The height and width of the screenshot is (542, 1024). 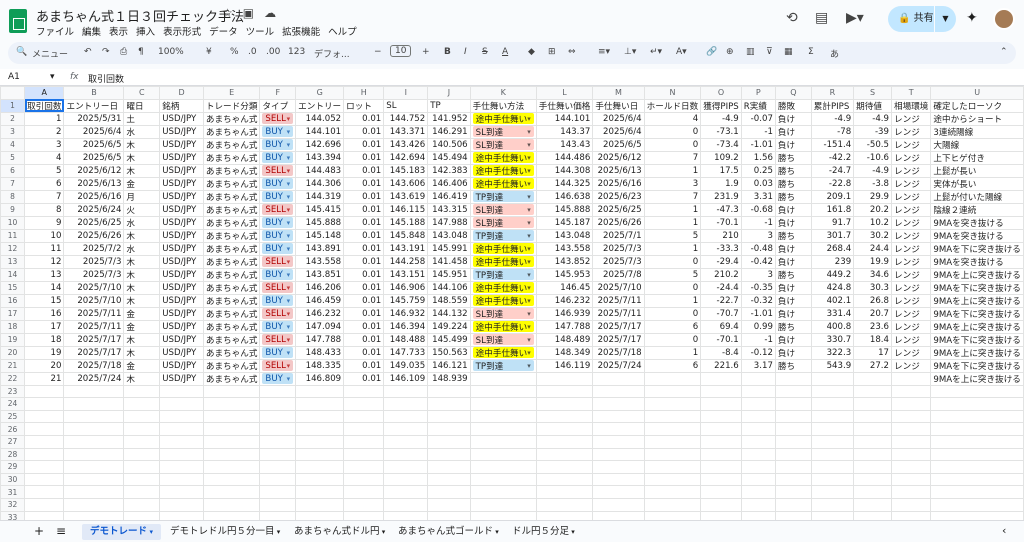 I want to click on undo-icon: ↶, so click(x=88, y=52).